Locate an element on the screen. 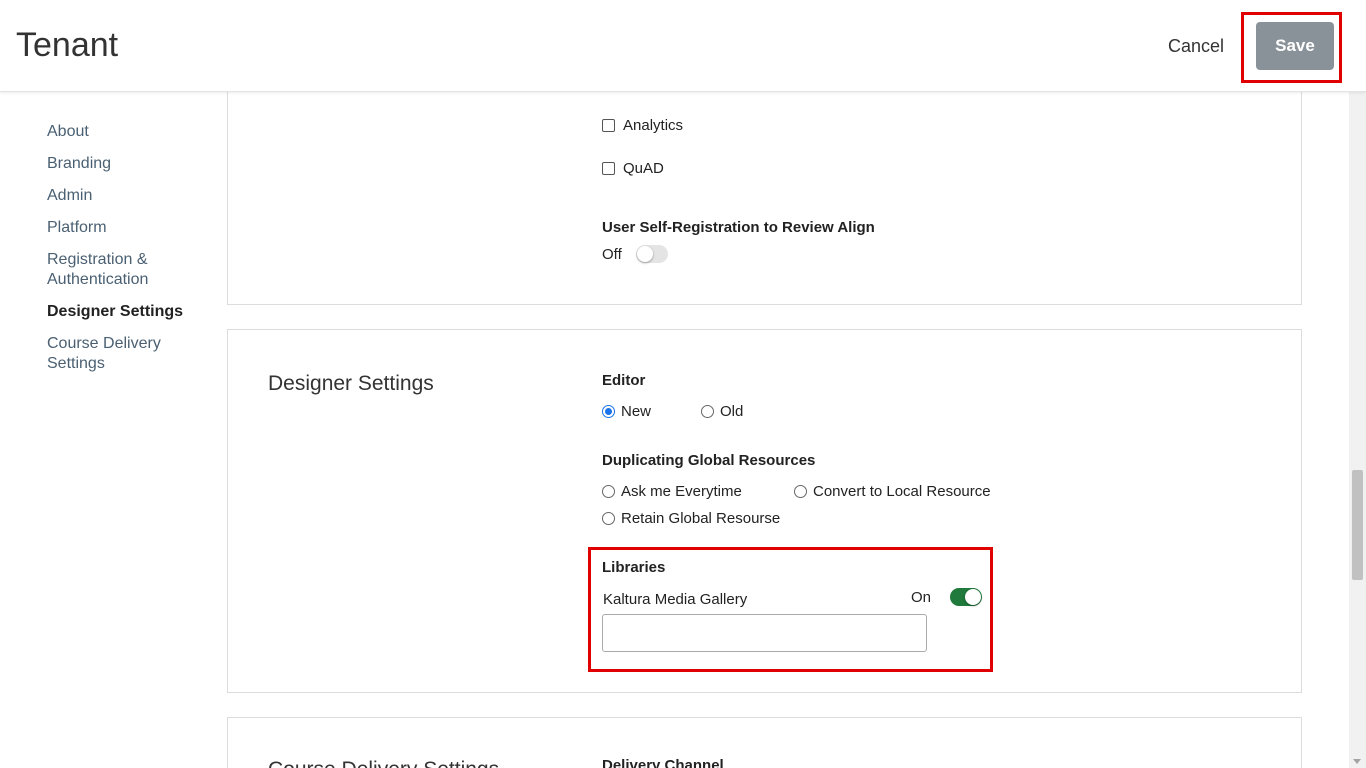  kaltura-toggle is located at coordinates (966, 597).